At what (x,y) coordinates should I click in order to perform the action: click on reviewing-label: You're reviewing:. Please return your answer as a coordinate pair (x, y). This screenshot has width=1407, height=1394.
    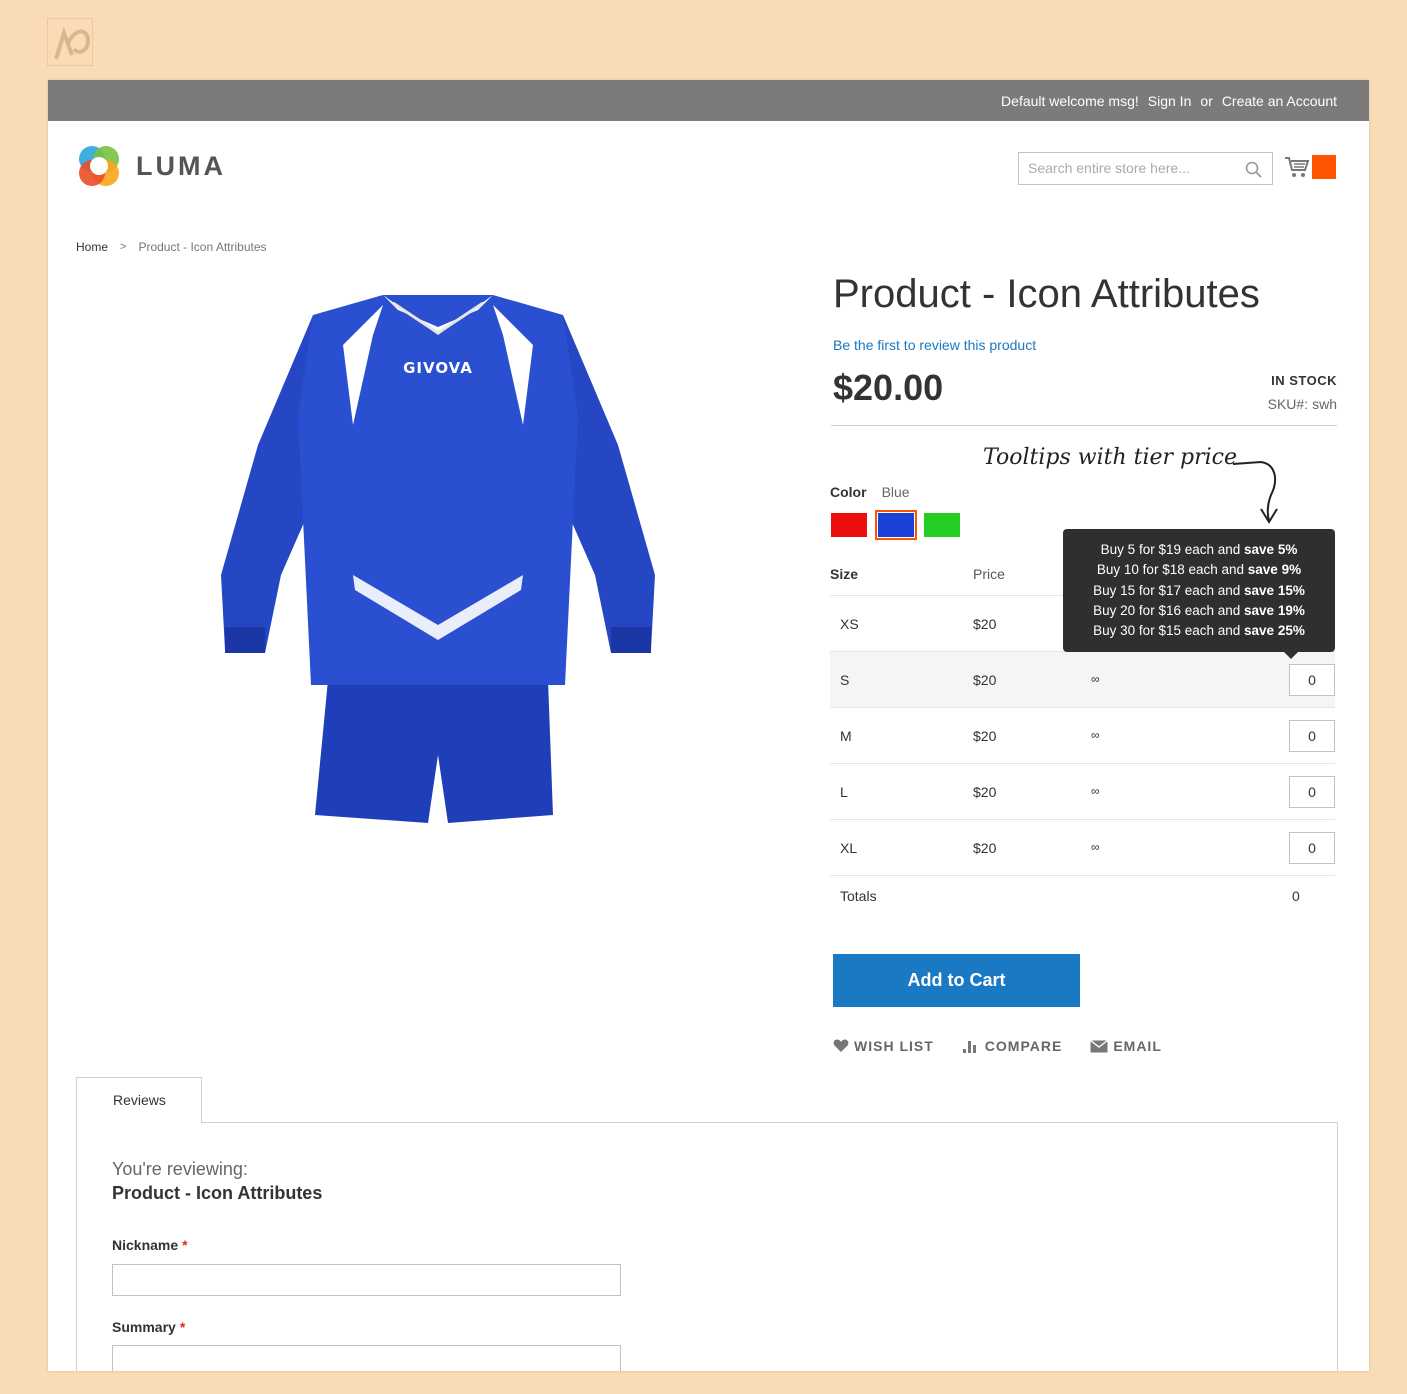
    Looking at the image, I should click on (180, 1169).